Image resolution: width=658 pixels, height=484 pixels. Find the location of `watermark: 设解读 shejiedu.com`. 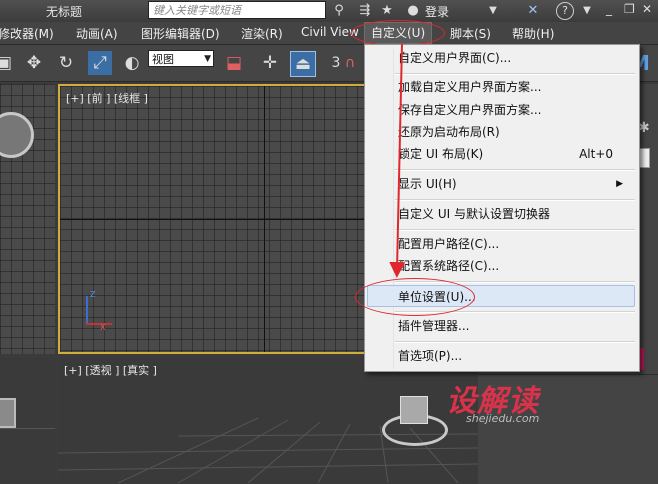

watermark: 设解读 shejiedu.com is located at coordinates (492, 400).